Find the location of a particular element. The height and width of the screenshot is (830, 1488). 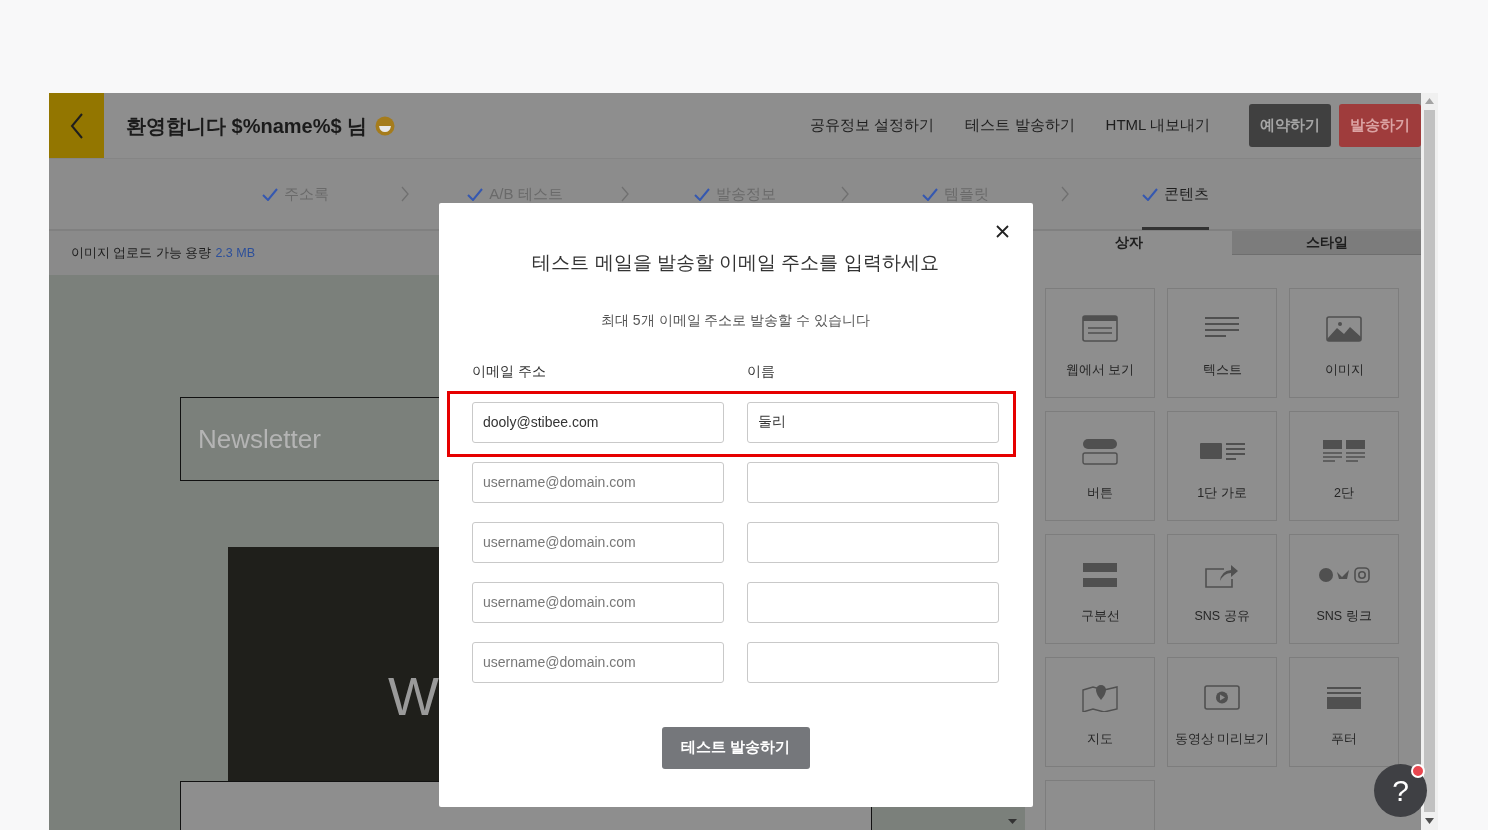

block-tile: SNS 링크 is located at coordinates (1344, 589).